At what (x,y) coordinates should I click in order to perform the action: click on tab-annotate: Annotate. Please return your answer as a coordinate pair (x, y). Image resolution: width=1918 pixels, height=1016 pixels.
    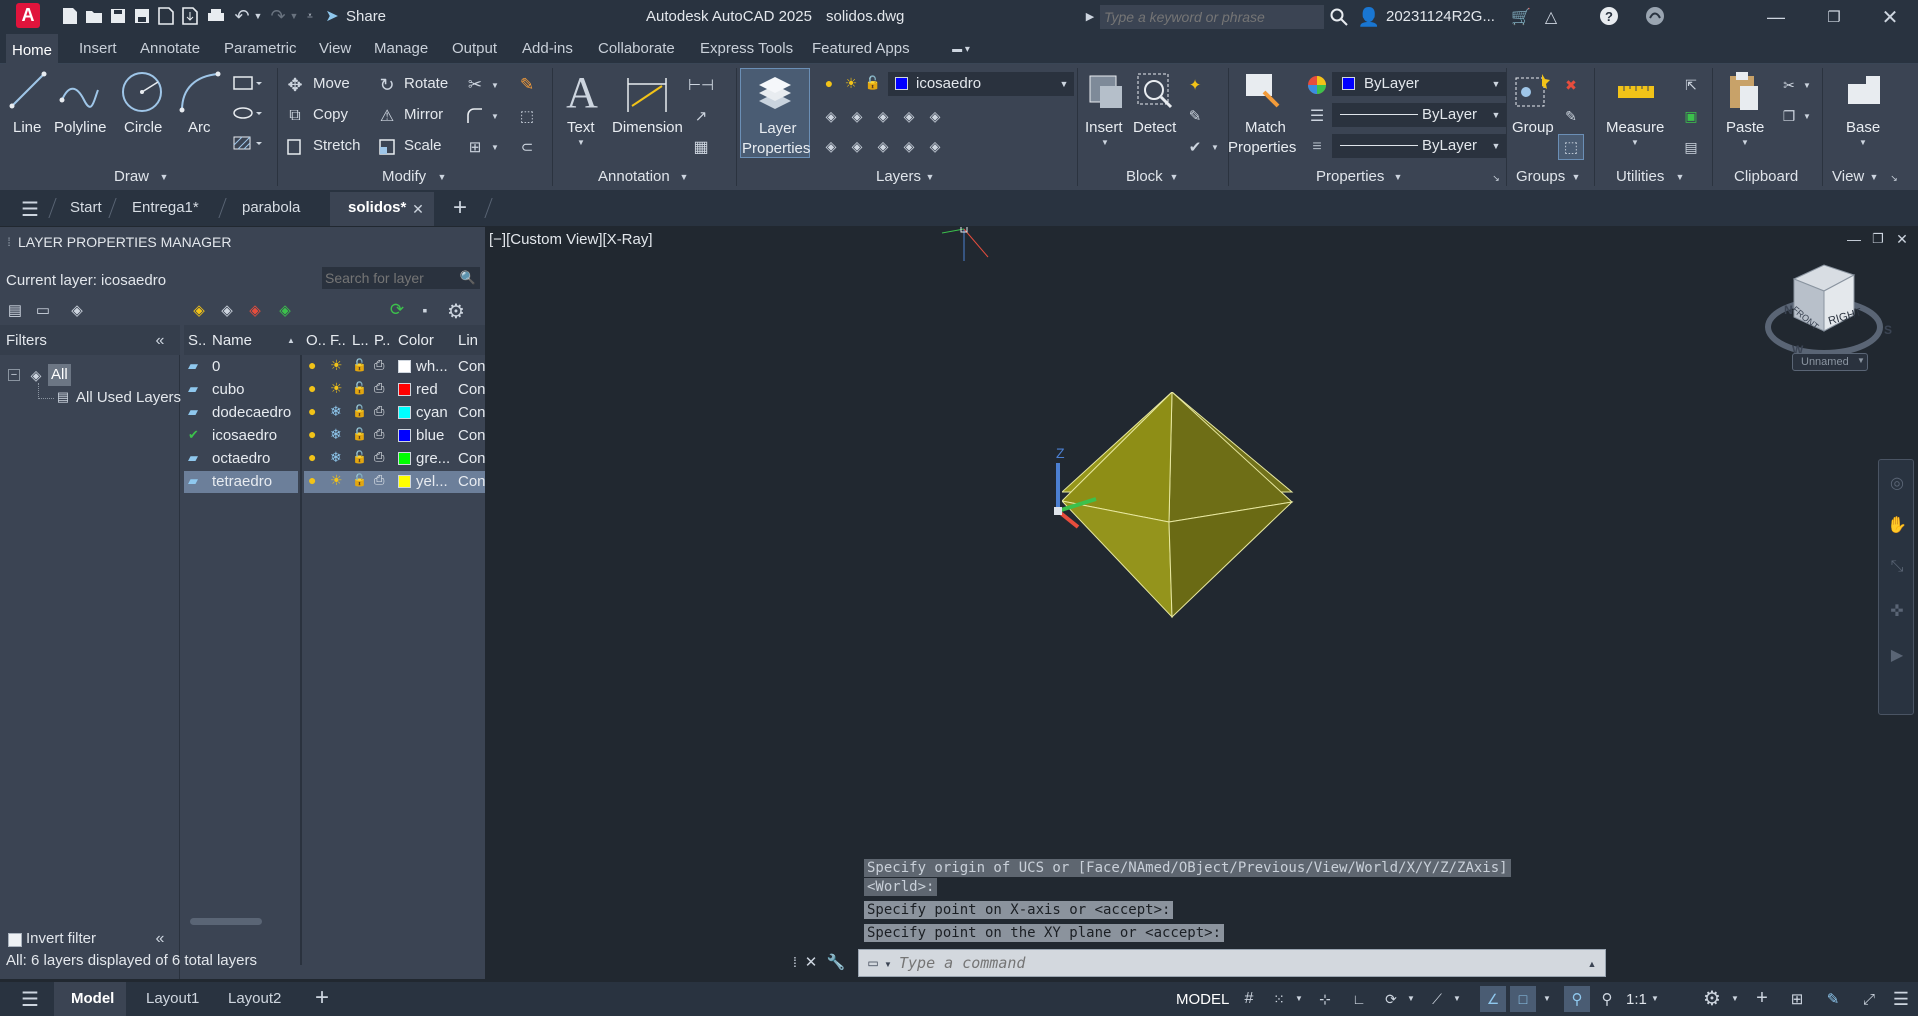
    Looking at the image, I should click on (170, 48).